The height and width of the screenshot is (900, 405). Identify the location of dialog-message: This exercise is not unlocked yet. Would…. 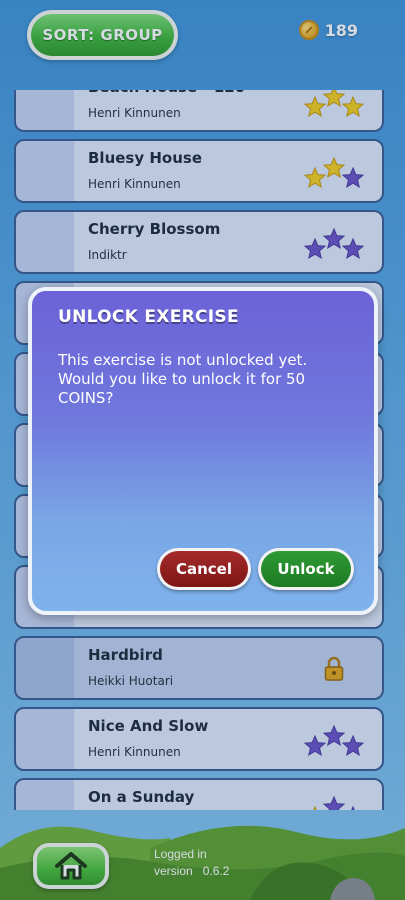
(183, 379).